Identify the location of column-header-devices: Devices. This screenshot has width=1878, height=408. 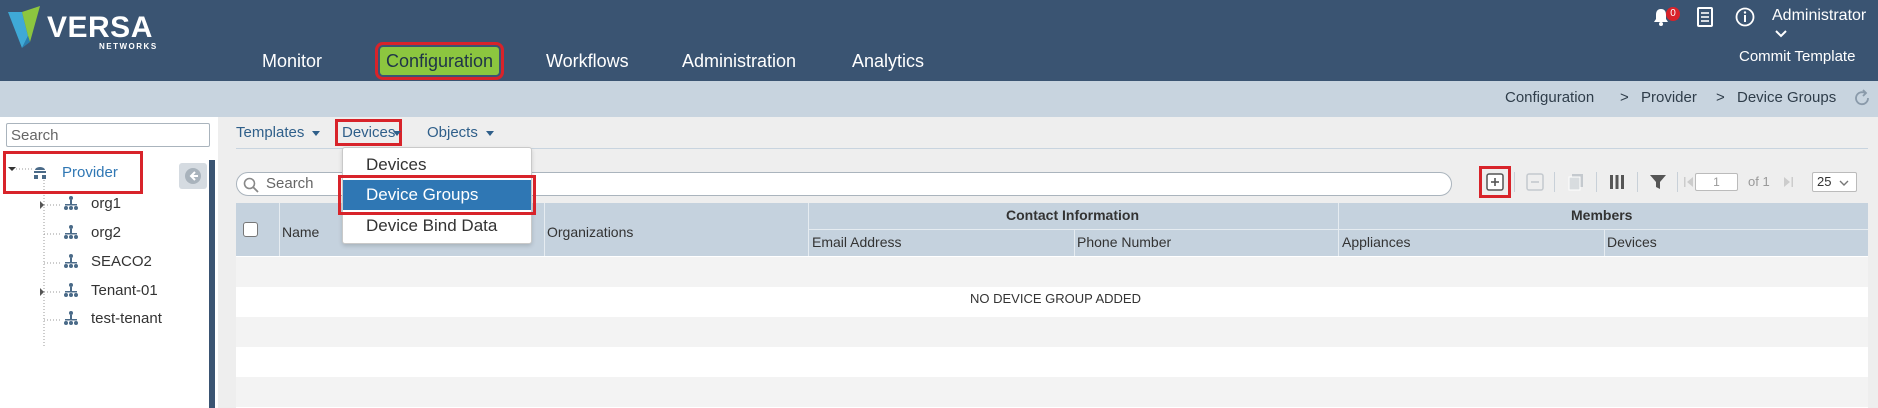
(1632, 242).